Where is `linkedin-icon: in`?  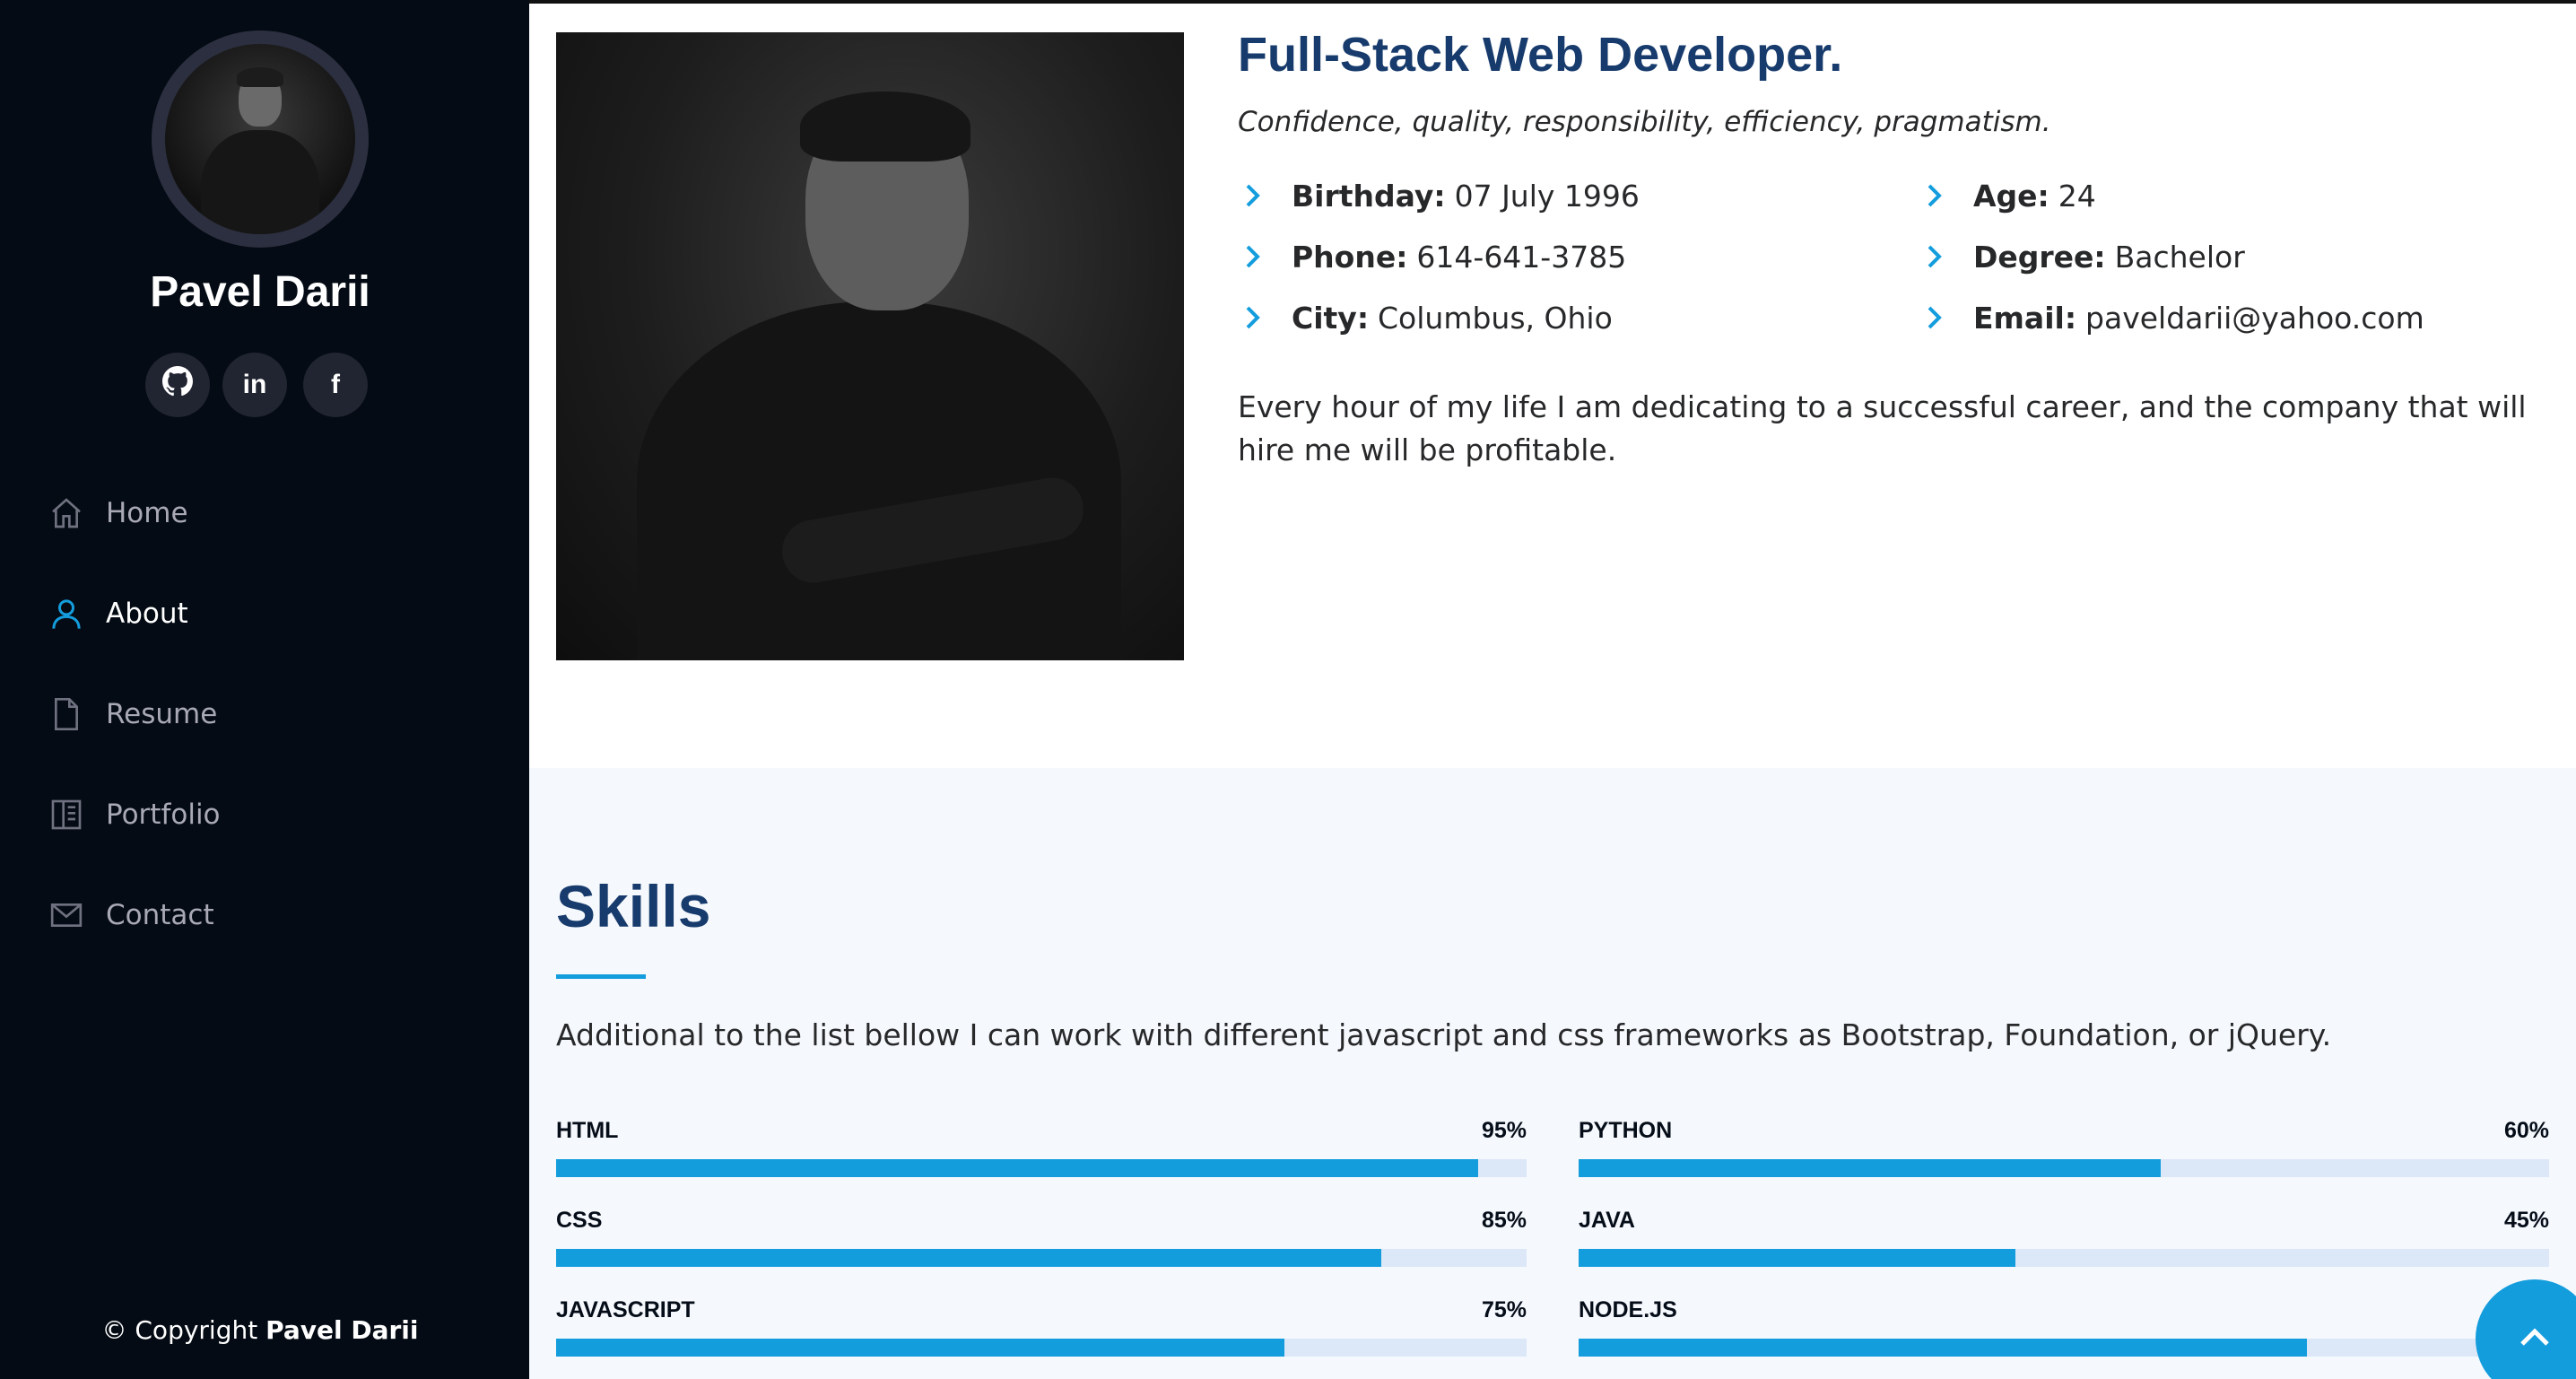 linkedin-icon: in is located at coordinates (254, 384).